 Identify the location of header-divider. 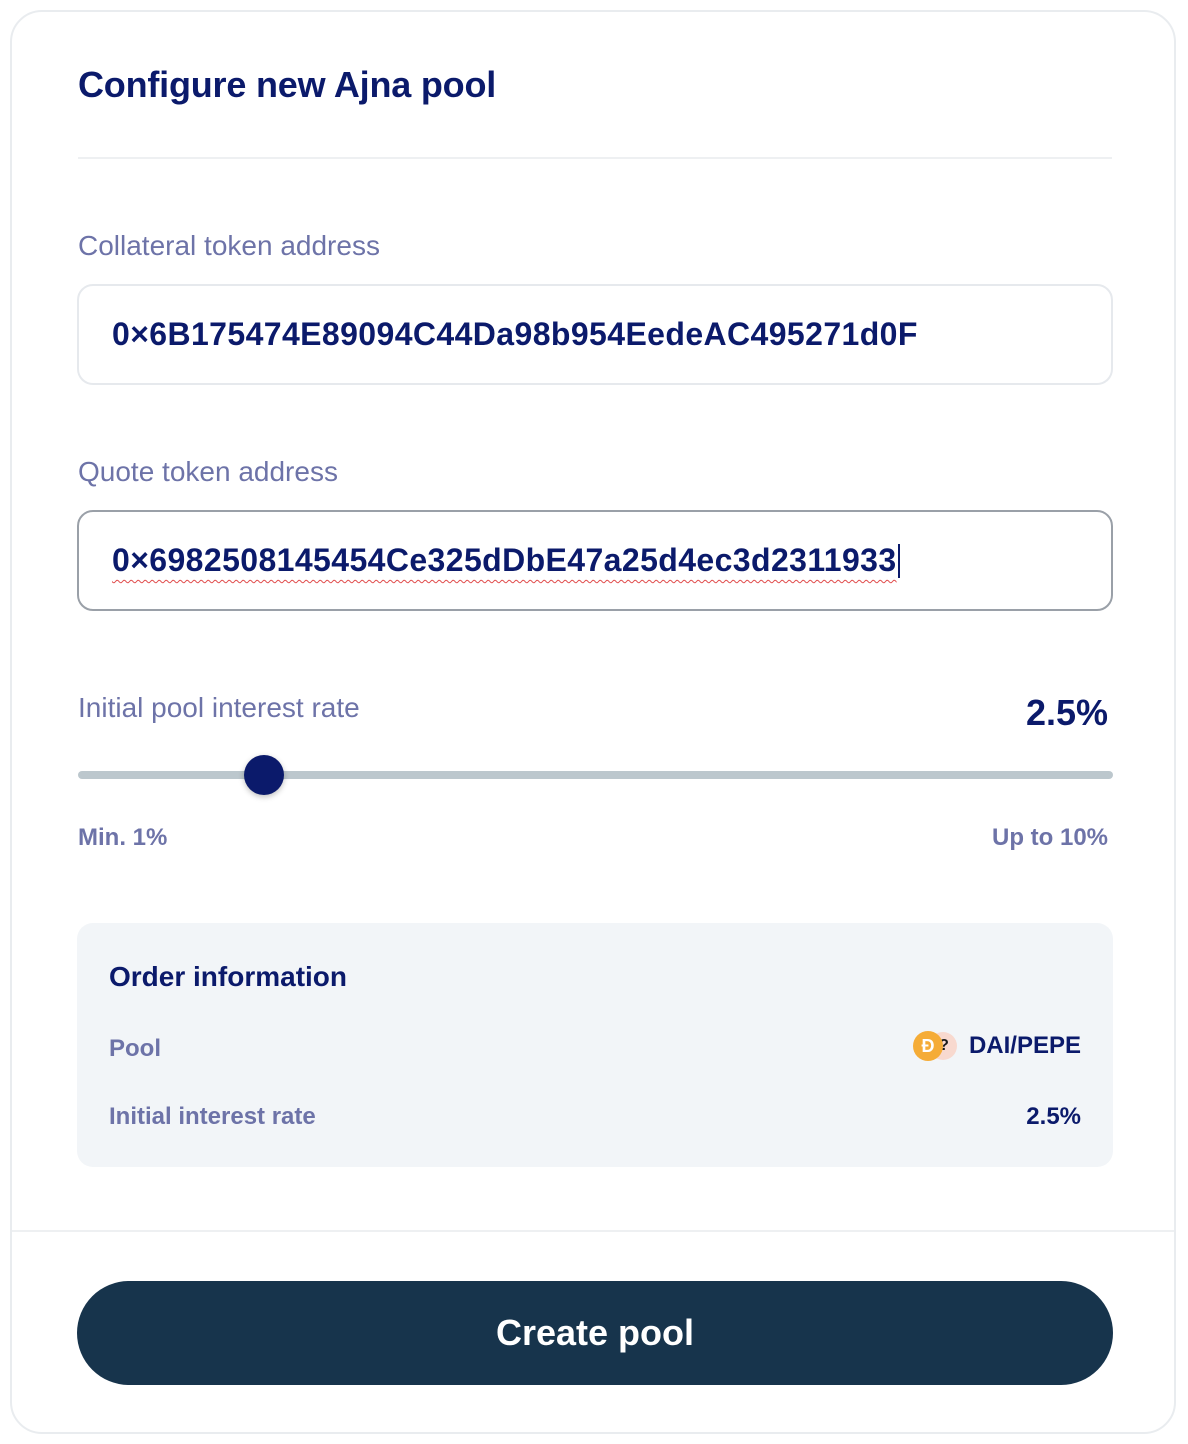
(595, 158).